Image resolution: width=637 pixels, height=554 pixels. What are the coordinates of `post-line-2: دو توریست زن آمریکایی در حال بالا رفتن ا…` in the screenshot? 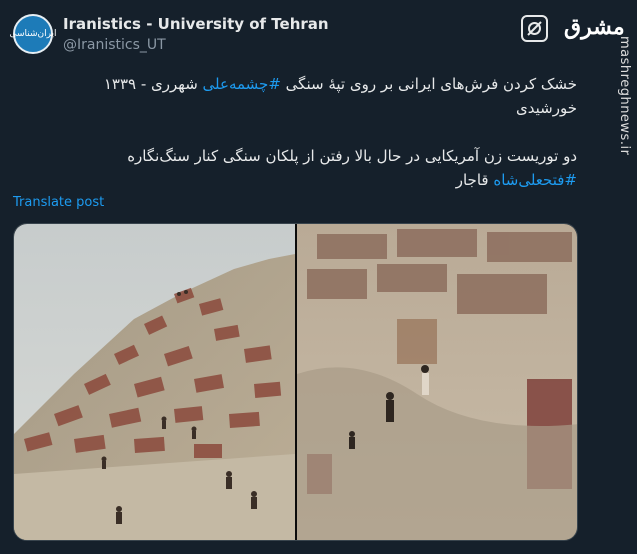 It's located at (317, 168).